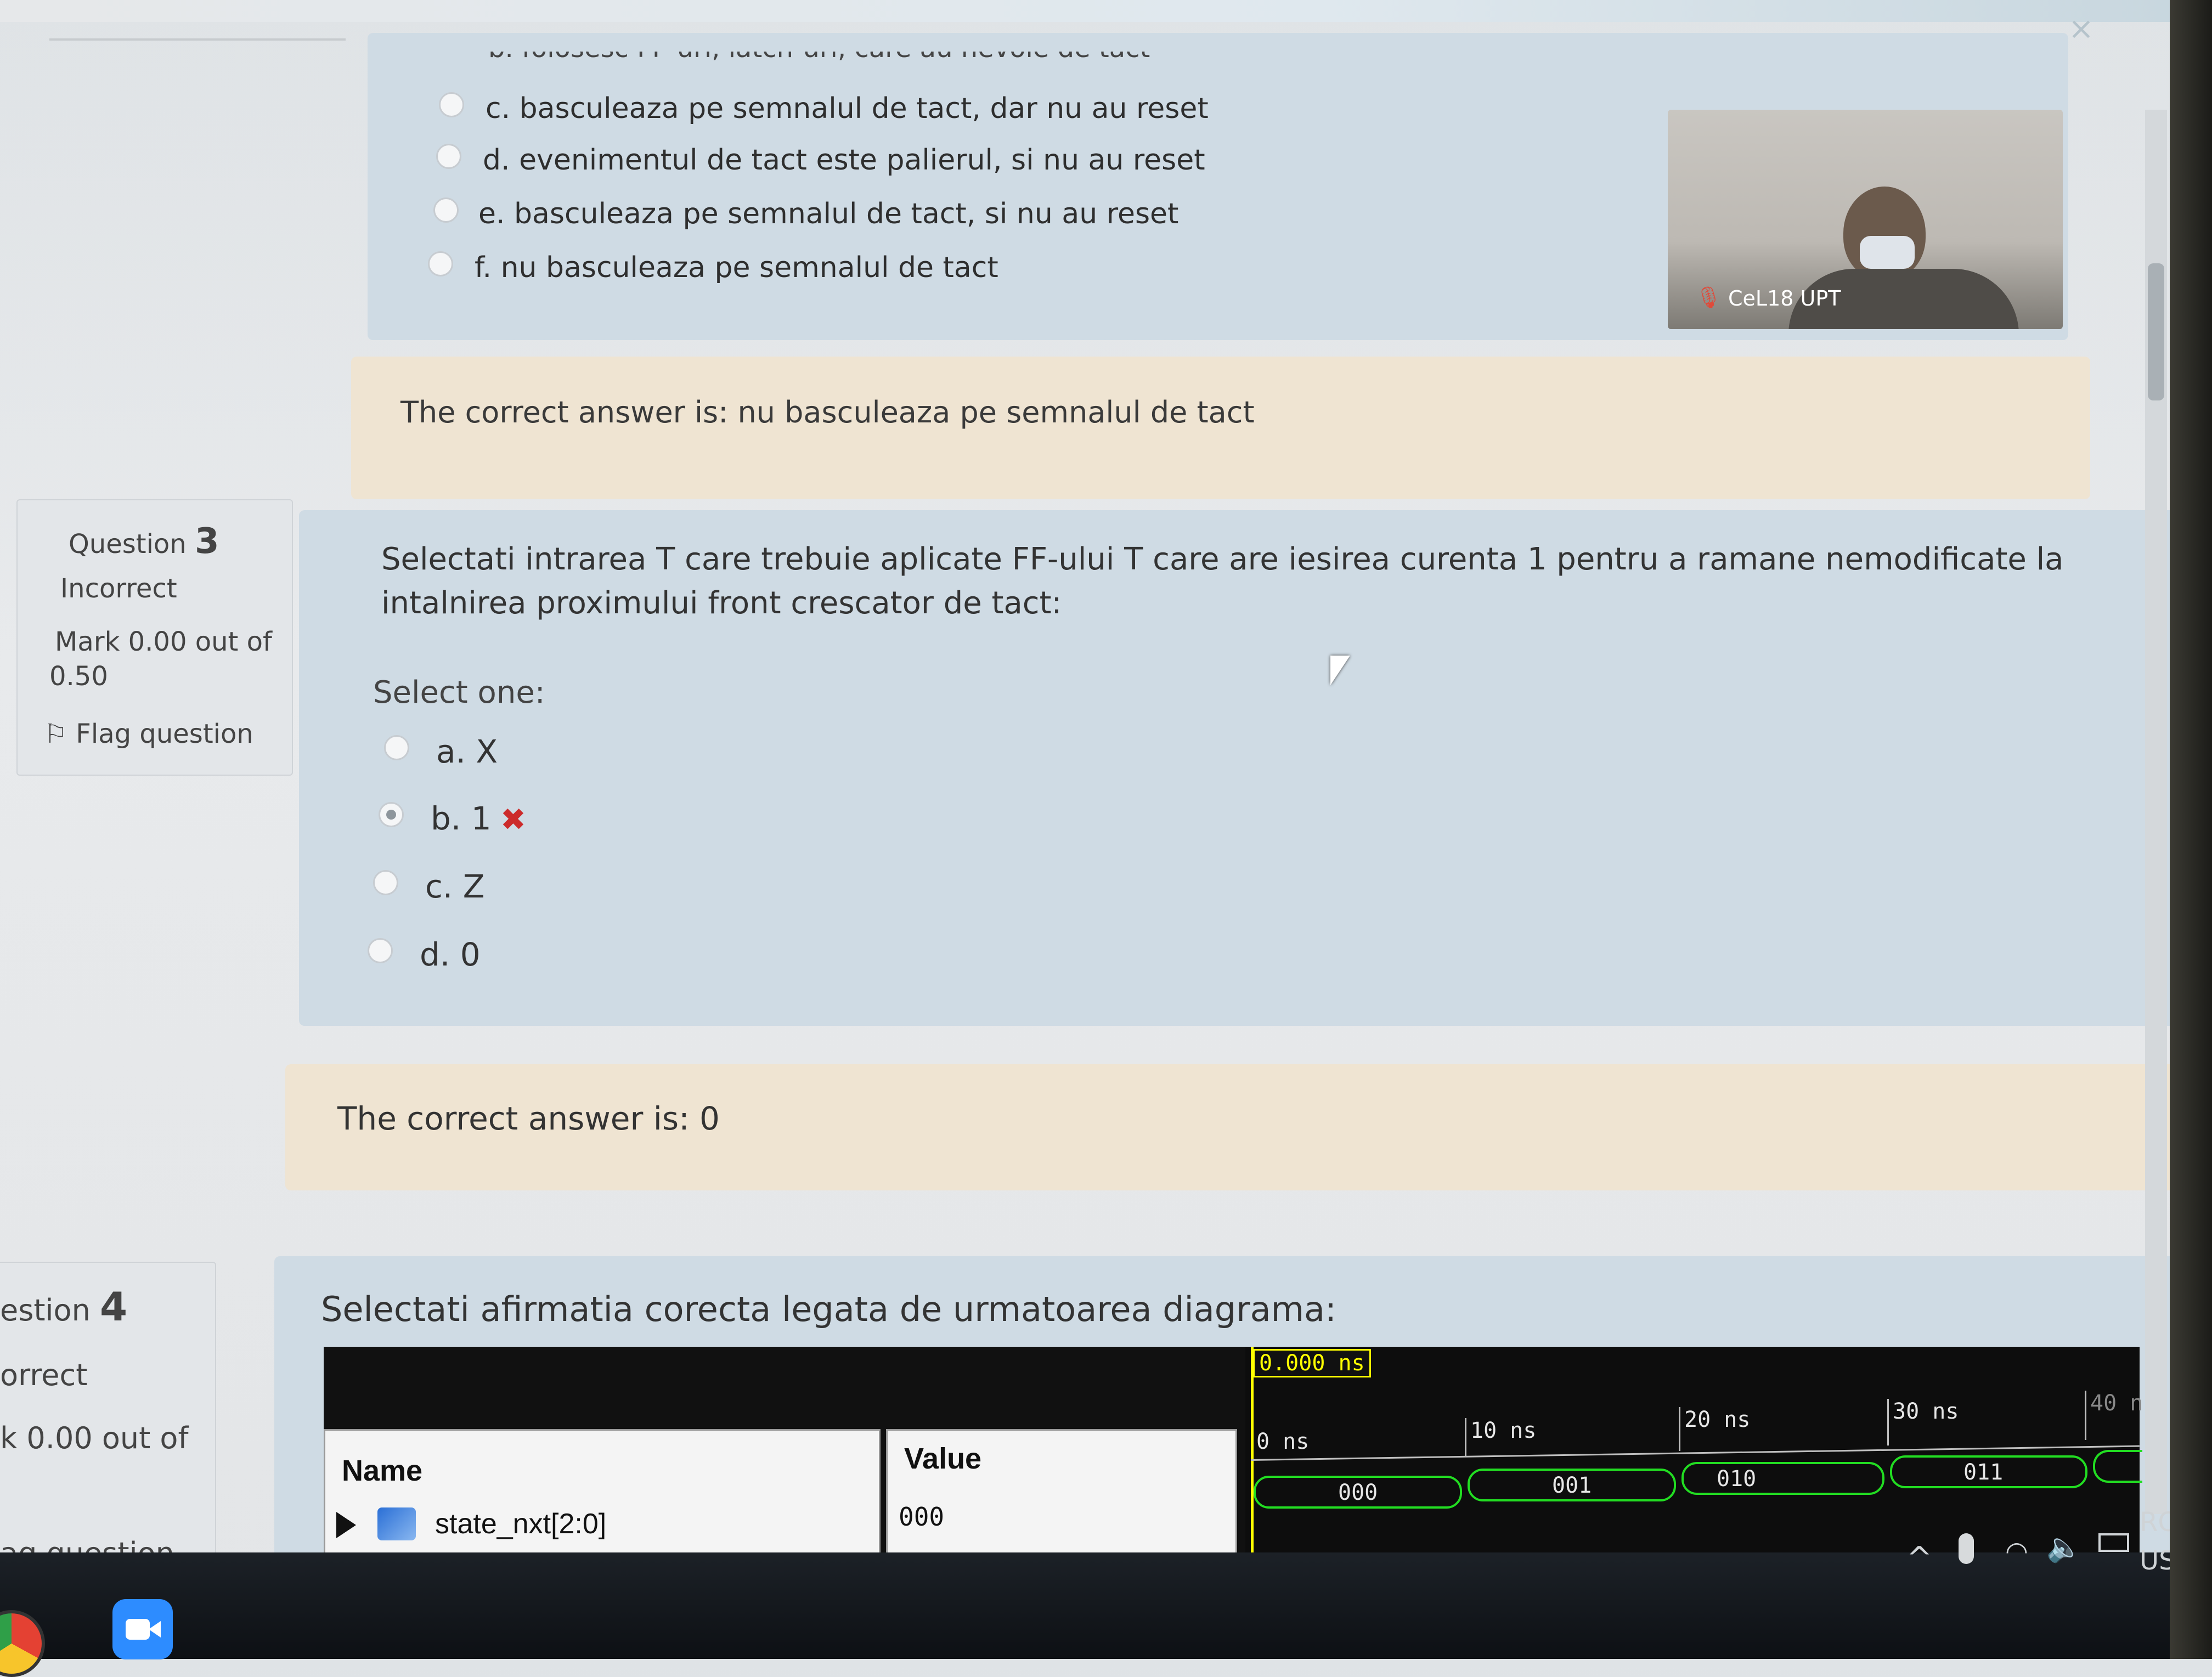  What do you see at coordinates (56, 734) in the screenshot?
I see `flag-icon: ⚐` at bounding box center [56, 734].